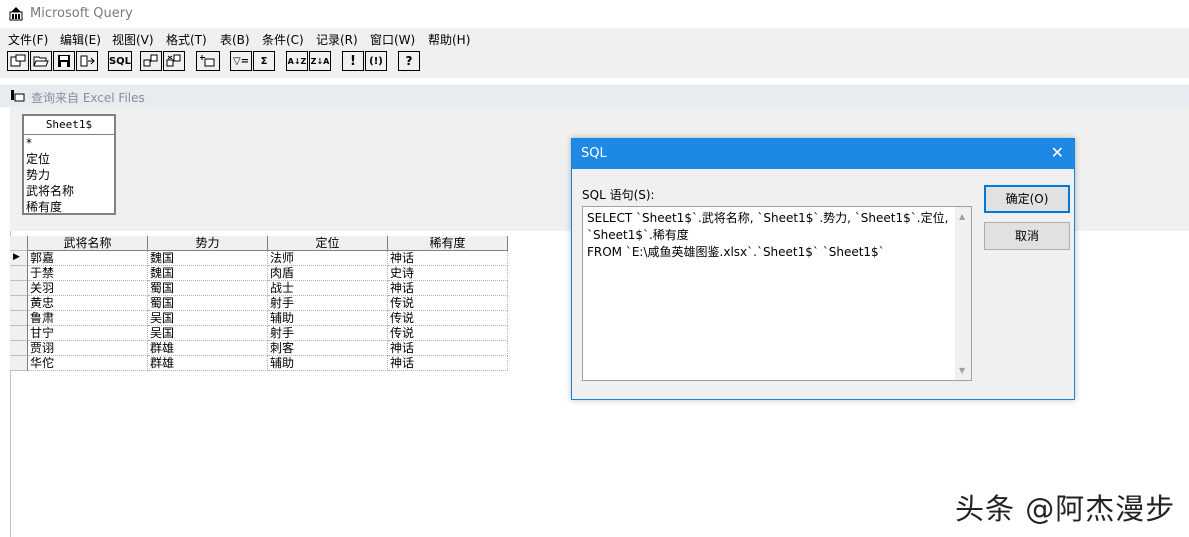  Describe the element at coordinates (19, 243) in the screenshot. I see `grid-corner` at that location.